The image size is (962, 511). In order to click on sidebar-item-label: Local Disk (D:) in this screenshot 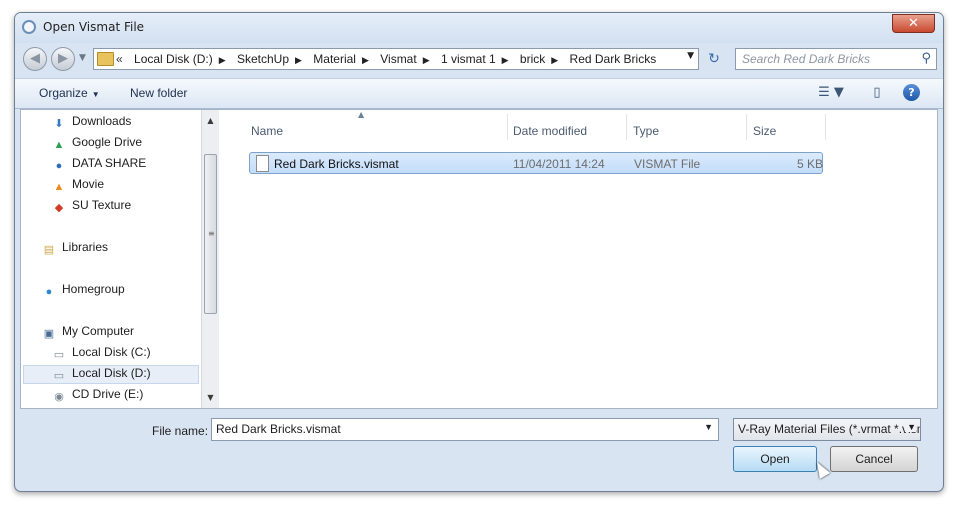, I will do `click(111, 373)`.